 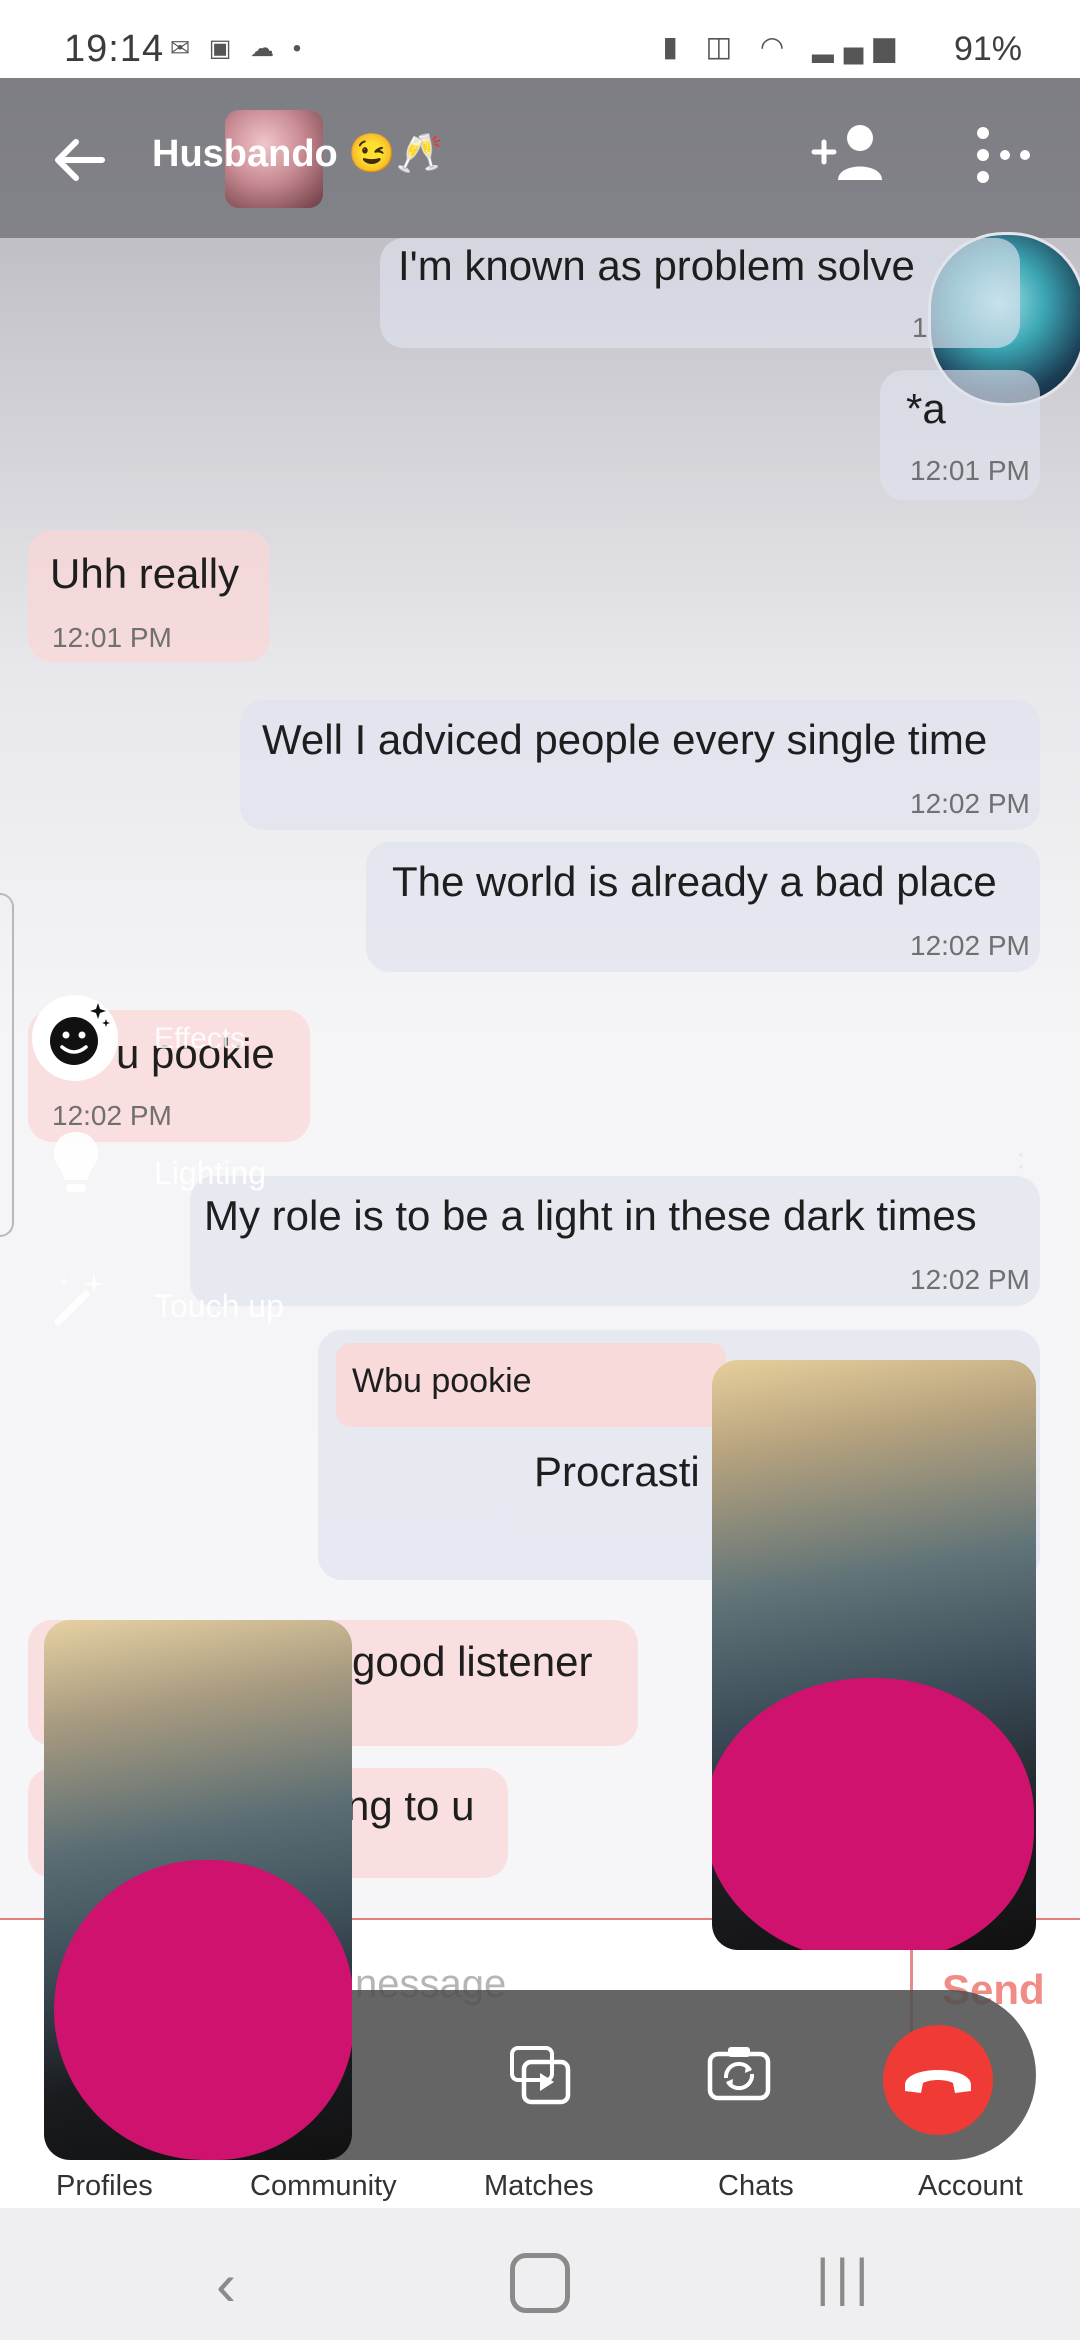 I want to click on add-friend-icon, so click(x=848, y=152).